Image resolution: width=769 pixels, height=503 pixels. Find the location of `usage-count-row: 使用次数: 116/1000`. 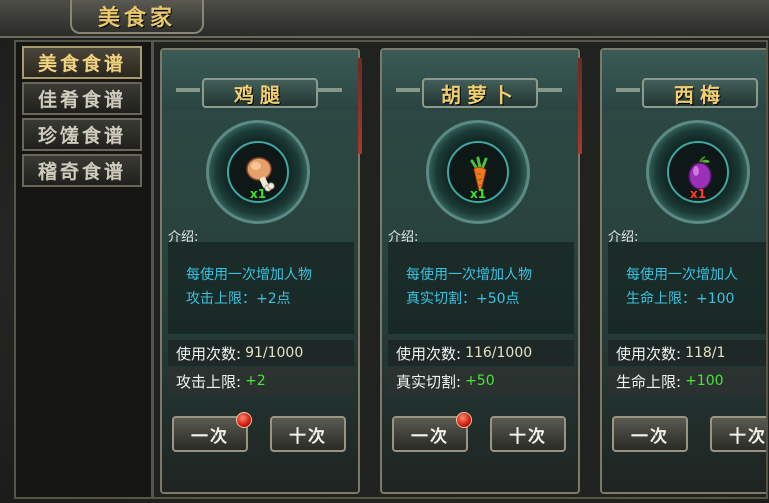

usage-count-row: 使用次数: 116/1000 is located at coordinates (481, 353).